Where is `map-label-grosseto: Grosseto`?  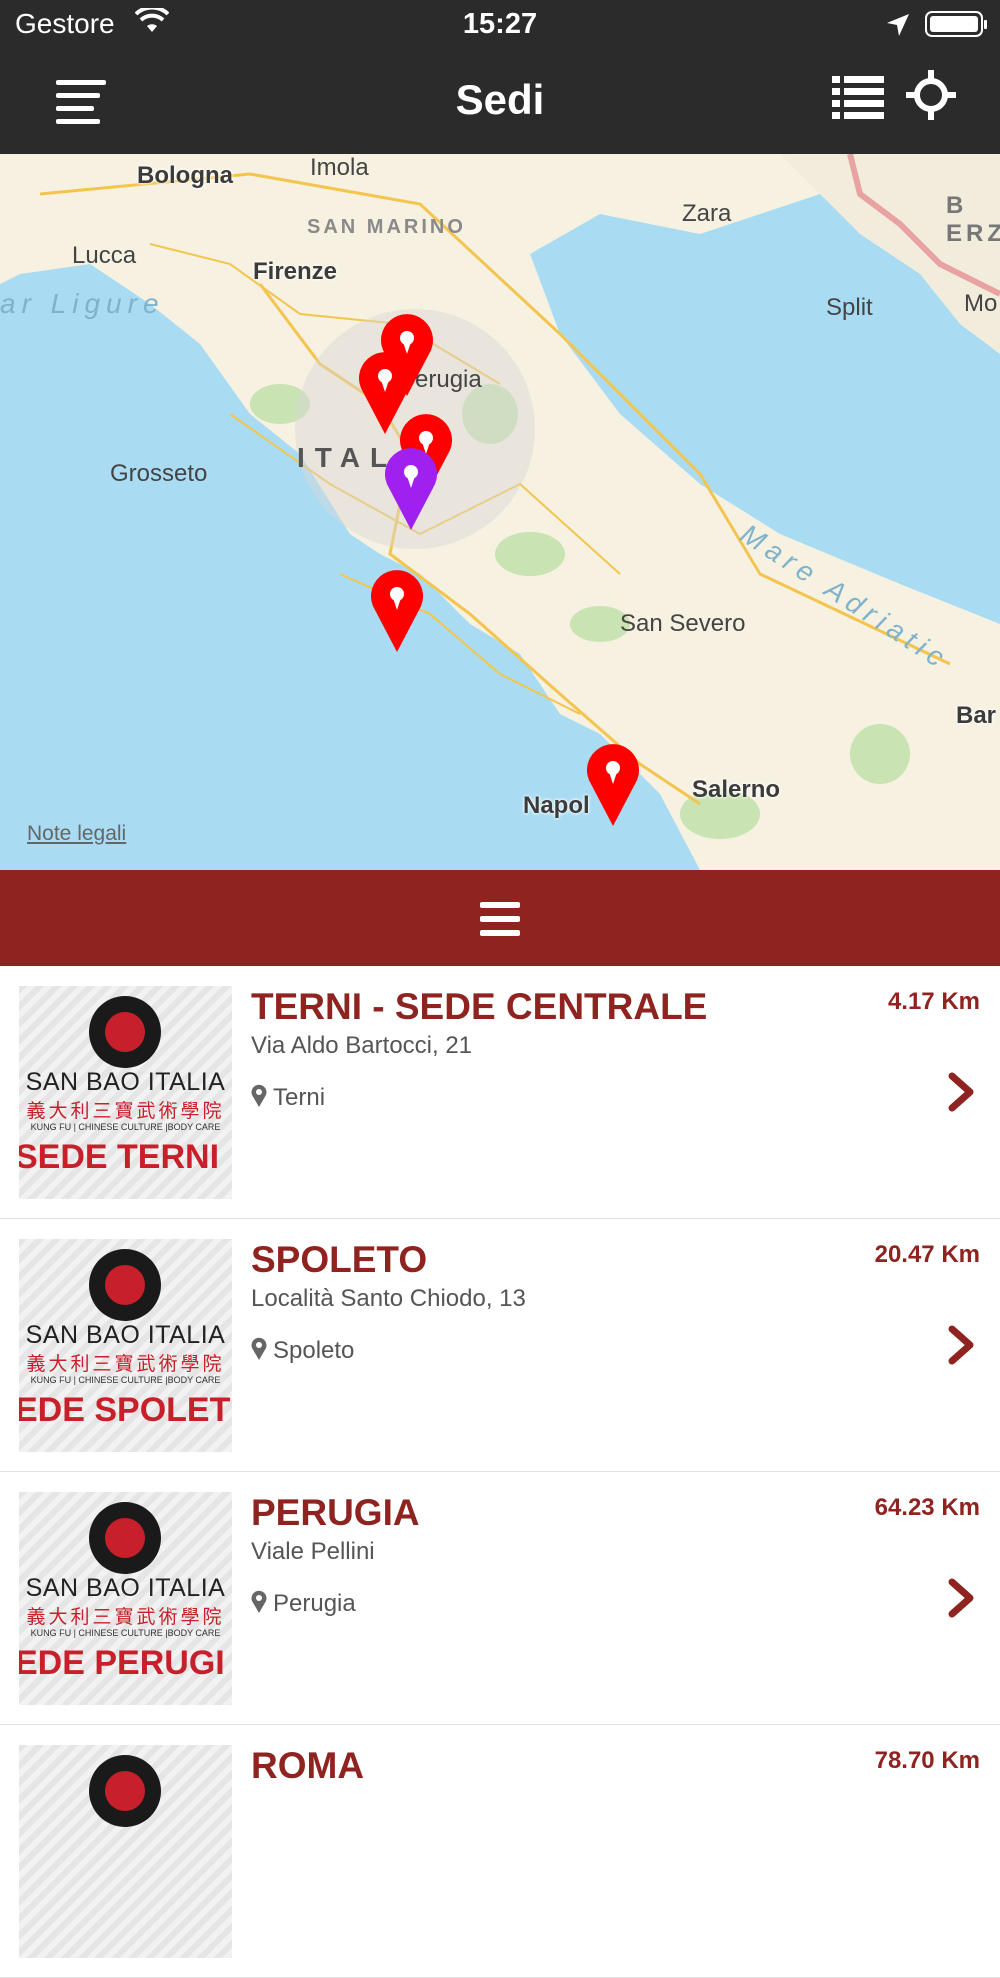
map-label-grosseto: Grosseto is located at coordinates (159, 473).